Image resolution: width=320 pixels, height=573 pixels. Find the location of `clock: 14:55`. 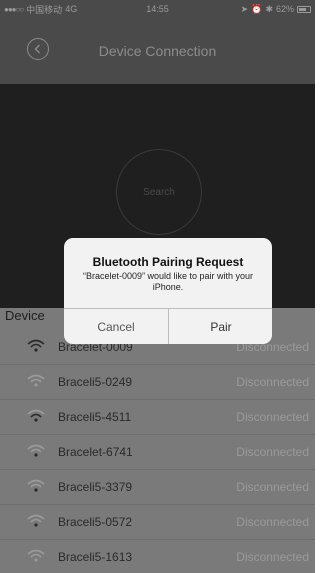

clock: 14:55 is located at coordinates (157, 9).